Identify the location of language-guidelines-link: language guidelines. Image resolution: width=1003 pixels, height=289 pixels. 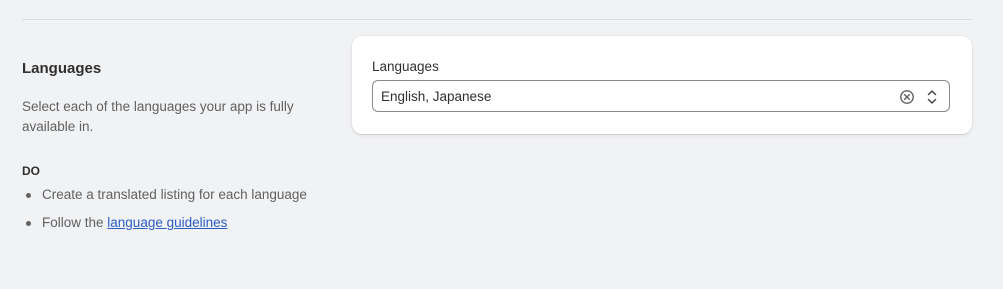
(167, 222).